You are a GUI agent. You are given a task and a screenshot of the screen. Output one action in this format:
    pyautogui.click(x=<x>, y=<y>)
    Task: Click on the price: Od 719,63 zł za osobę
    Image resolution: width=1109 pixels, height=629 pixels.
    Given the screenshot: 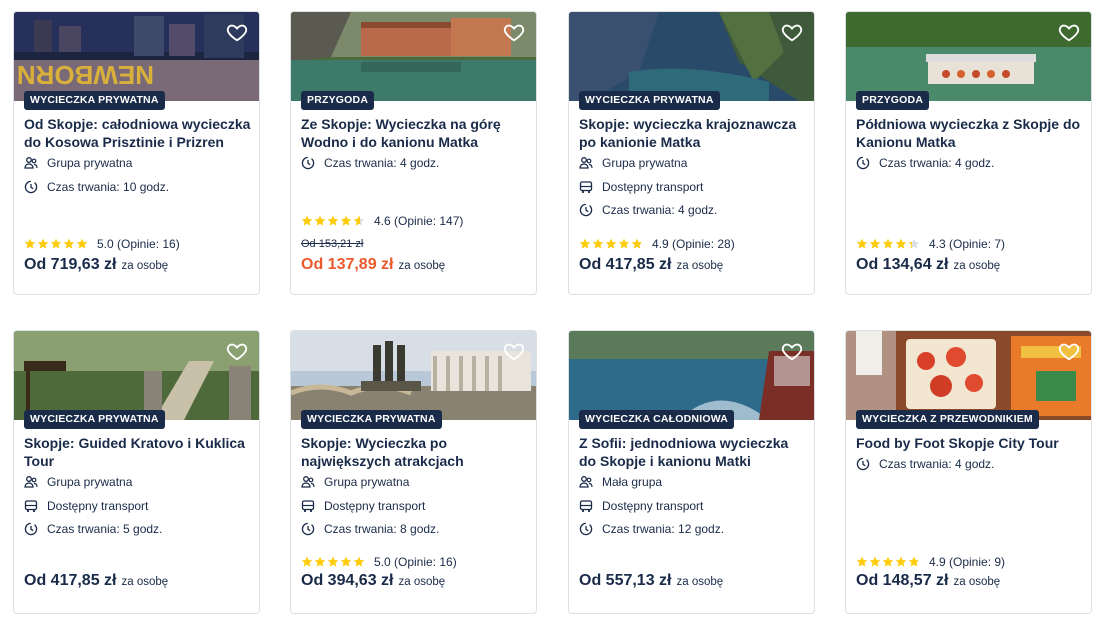 What is the action you would take?
    pyautogui.click(x=96, y=265)
    